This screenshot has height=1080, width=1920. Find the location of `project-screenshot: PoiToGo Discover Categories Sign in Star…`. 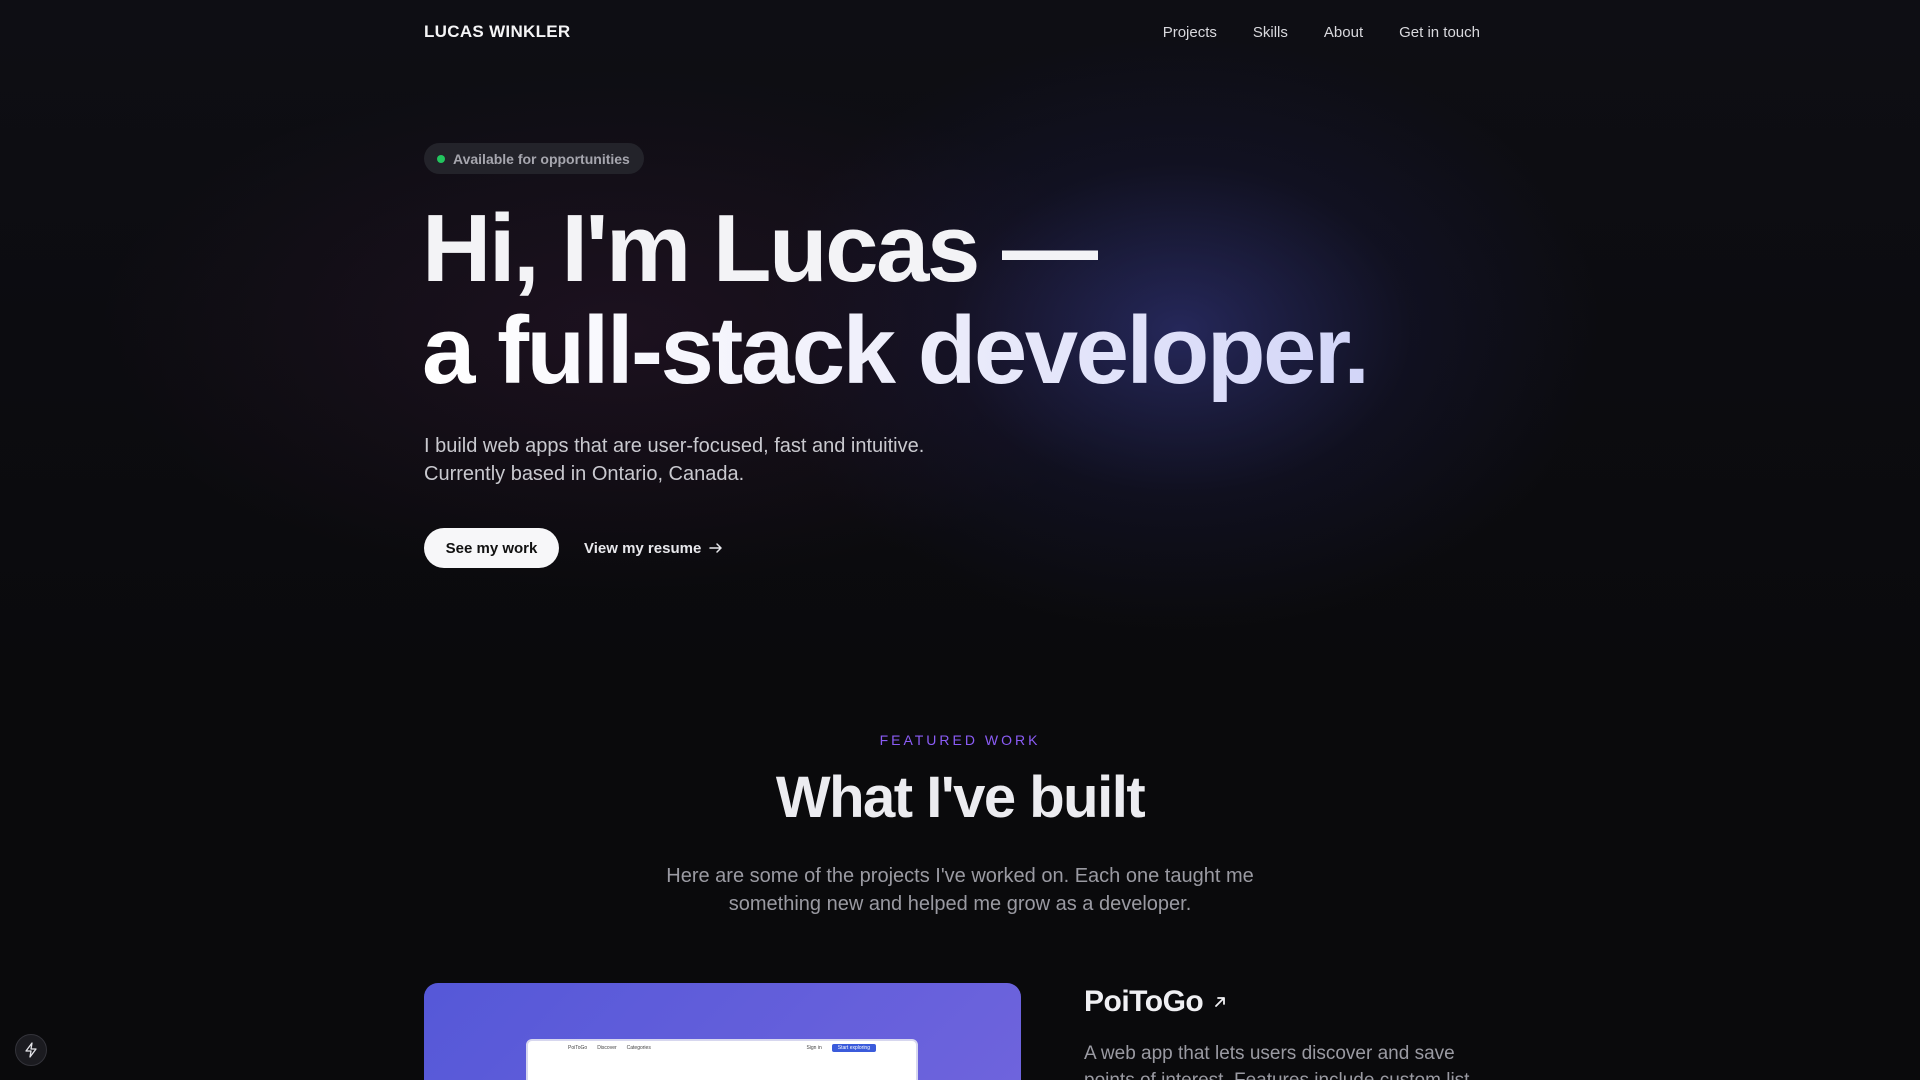

project-screenshot: PoiToGo Discover Categories Sign in Star… is located at coordinates (722, 1059).